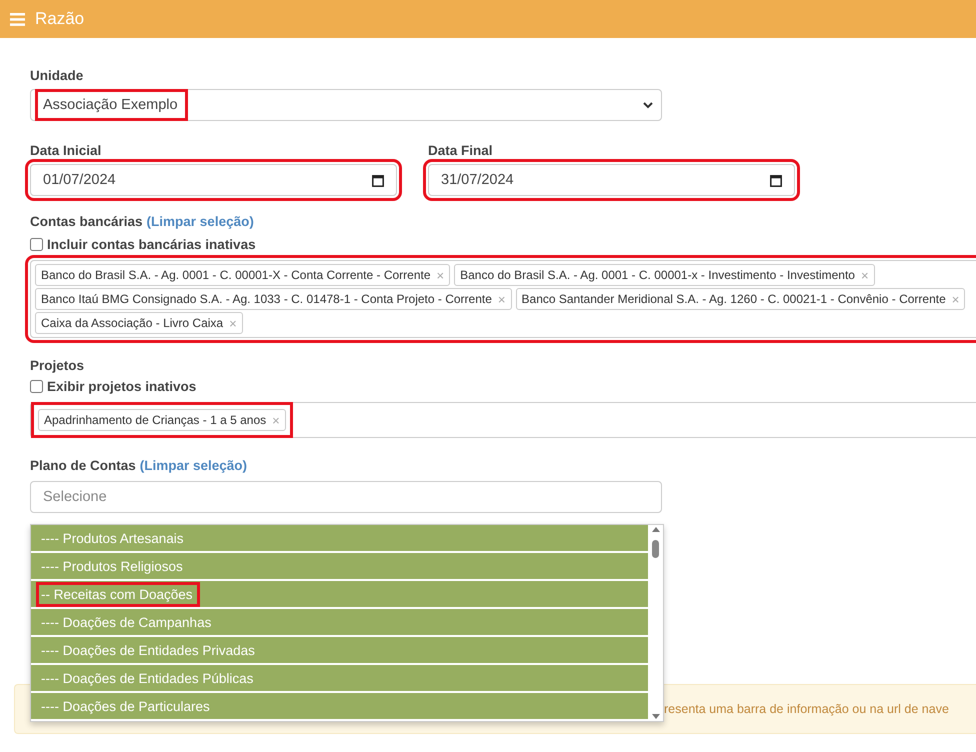 This screenshot has width=976, height=752. I want to click on field-label: Data Inicial, so click(66, 150).